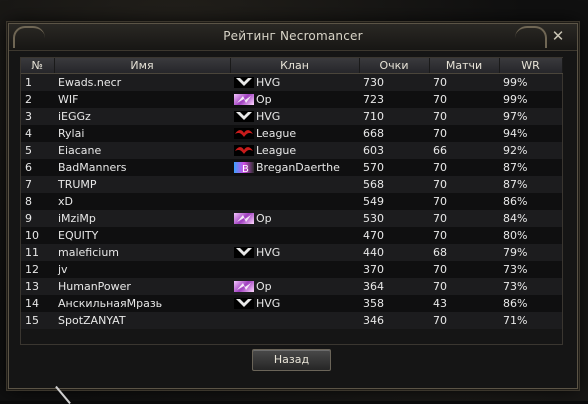  Describe the element at coordinates (530, 150) in the screenshot. I see `winrate-cell: 92%` at that location.